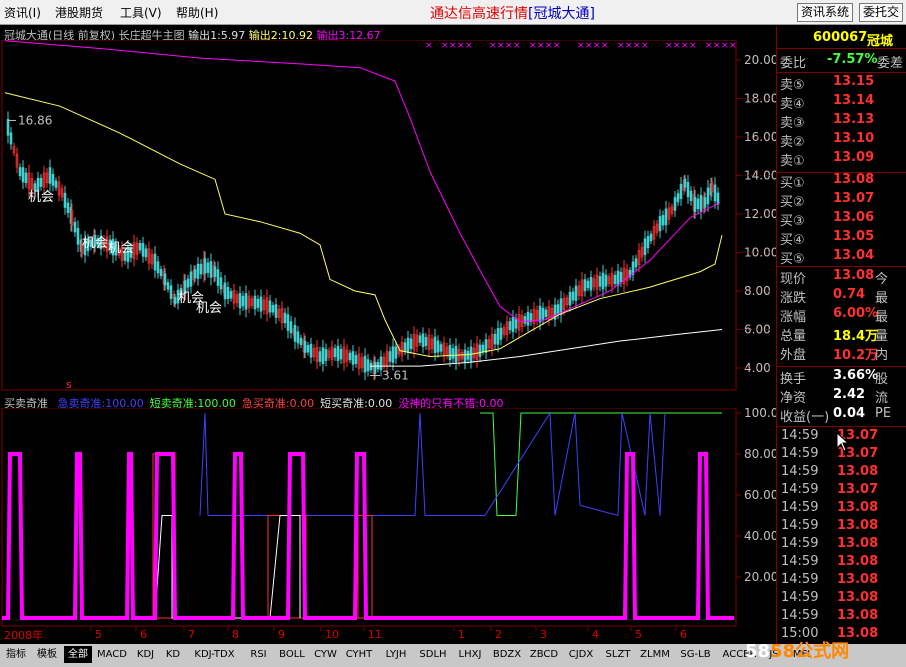  I want to click on quote-label: 换手, so click(793, 379).